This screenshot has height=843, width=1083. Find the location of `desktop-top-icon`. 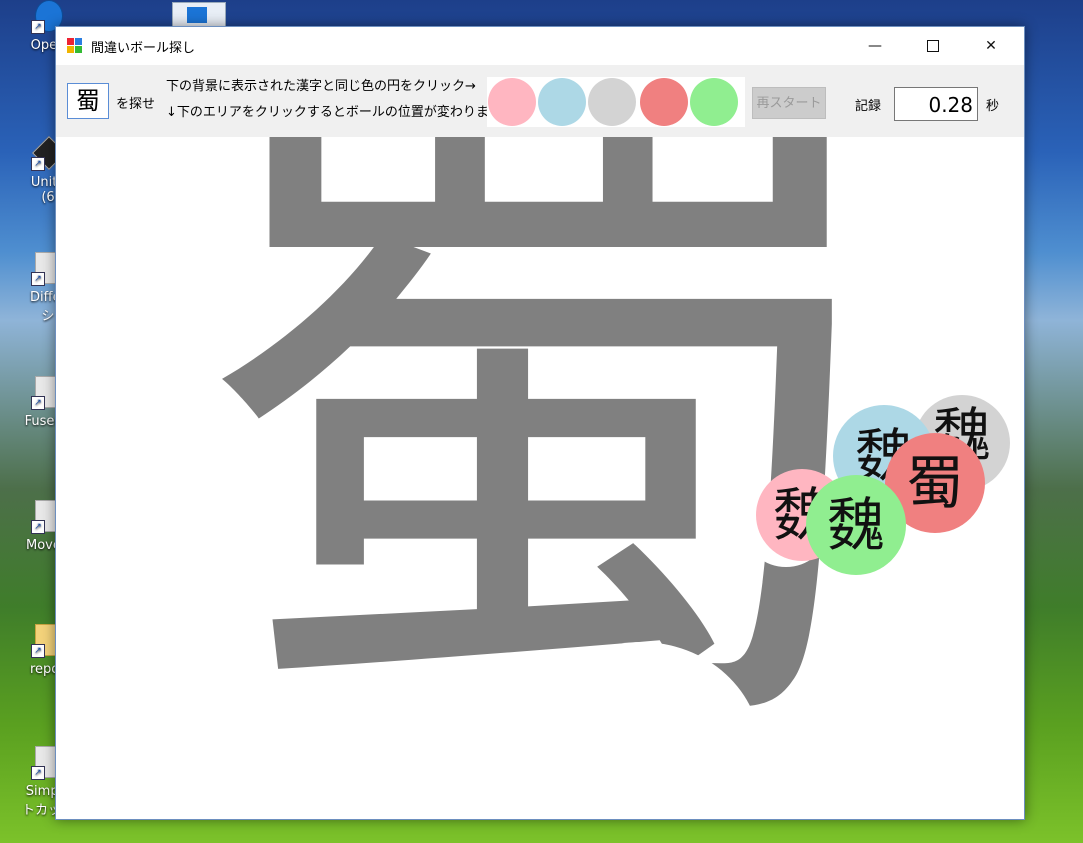

desktop-top-icon is located at coordinates (199, 15).